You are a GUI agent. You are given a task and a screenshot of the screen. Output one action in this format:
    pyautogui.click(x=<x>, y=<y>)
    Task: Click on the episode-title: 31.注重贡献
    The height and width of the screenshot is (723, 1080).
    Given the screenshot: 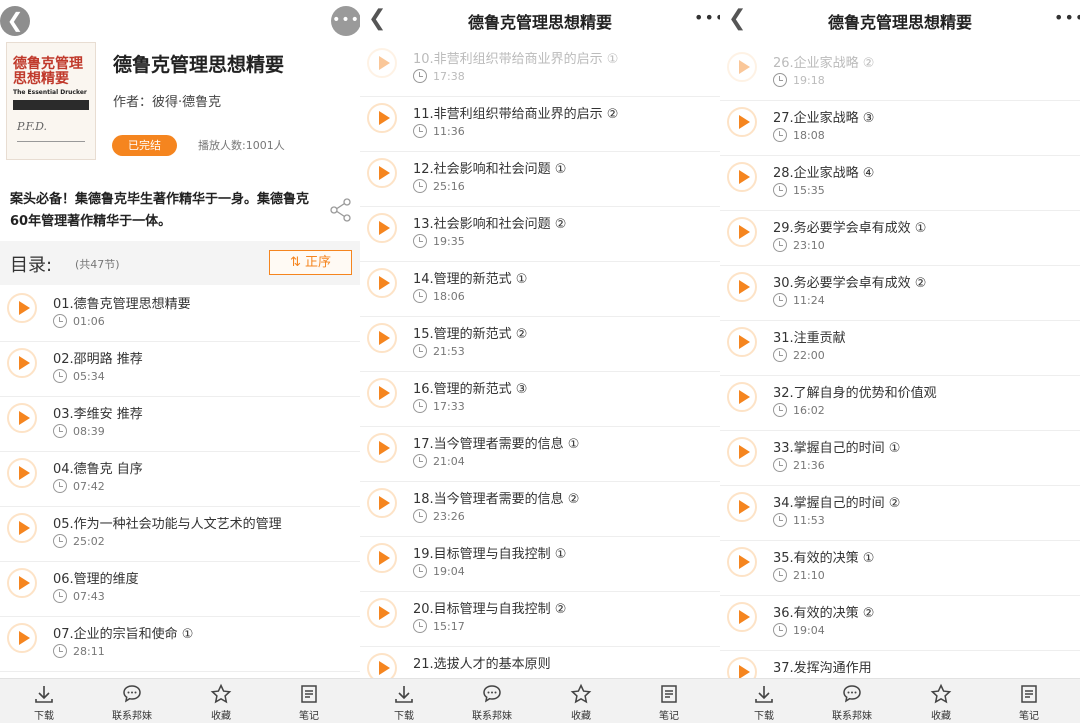 What is the action you would take?
    pyautogui.click(x=809, y=338)
    